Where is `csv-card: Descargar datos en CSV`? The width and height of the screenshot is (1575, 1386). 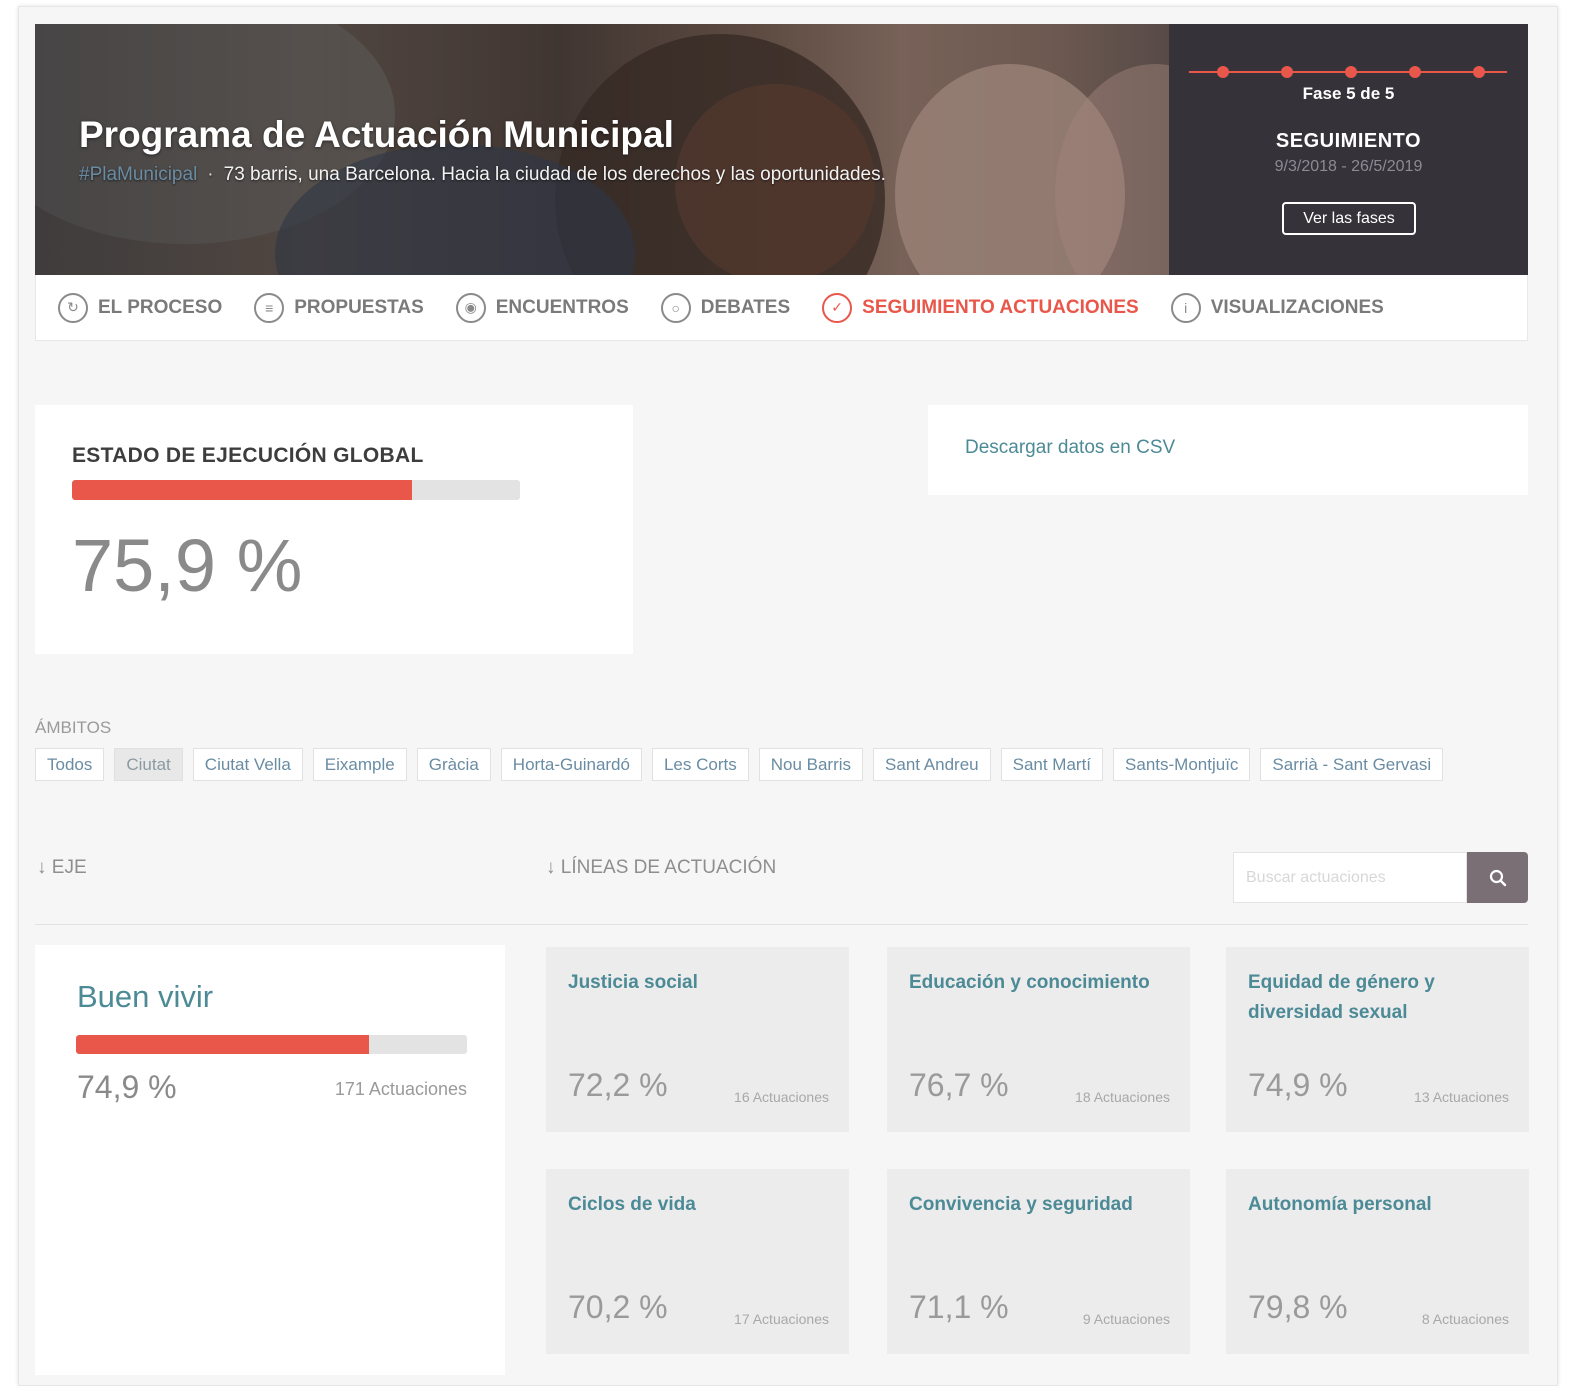
csv-card: Descargar datos en CSV is located at coordinates (1228, 450).